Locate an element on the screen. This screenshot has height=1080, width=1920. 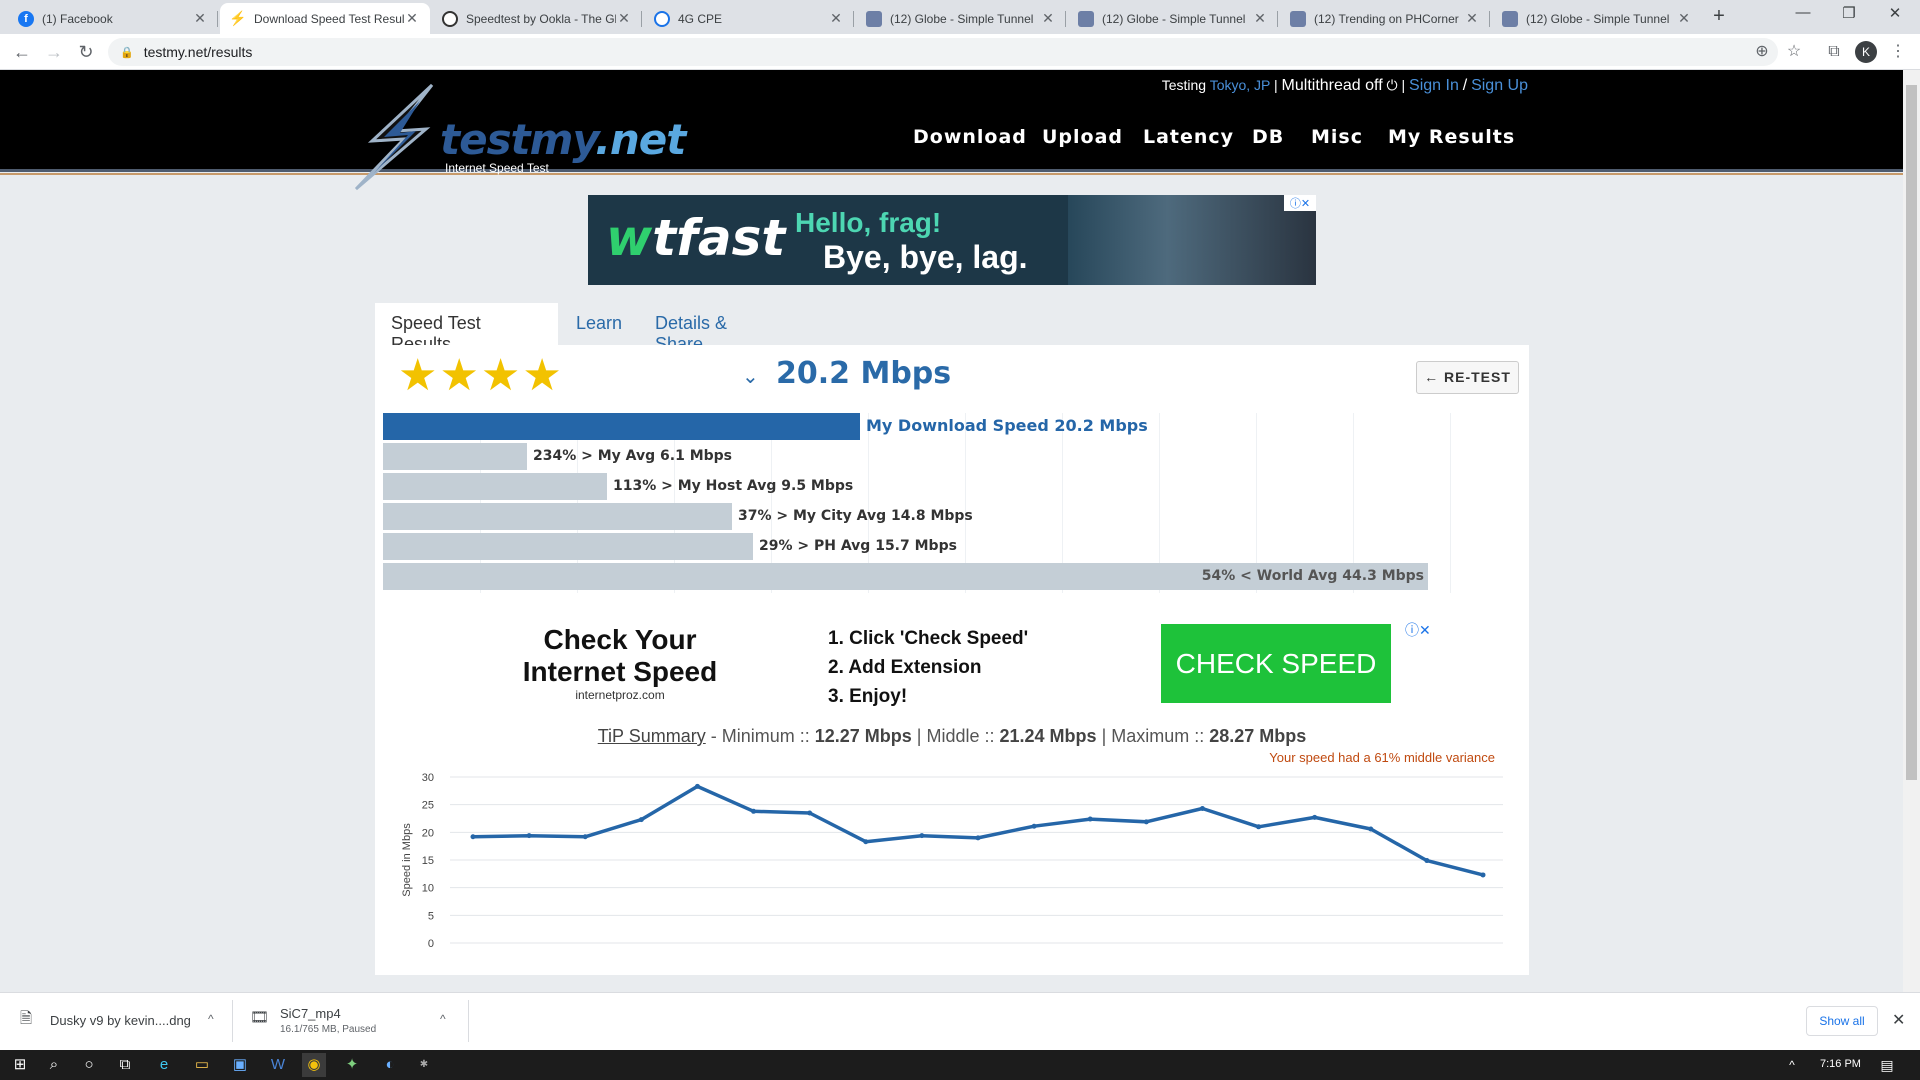
ad-source: internetproz.com is located at coordinates (620, 695).